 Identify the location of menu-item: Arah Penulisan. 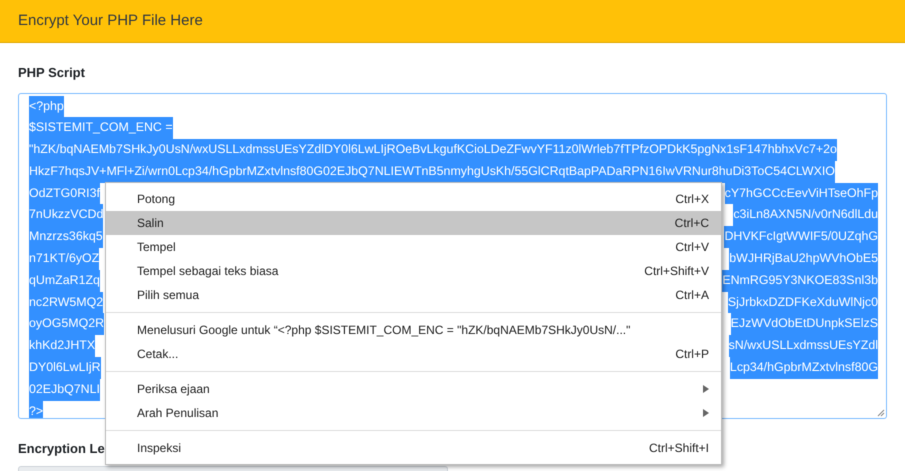
(413, 413).